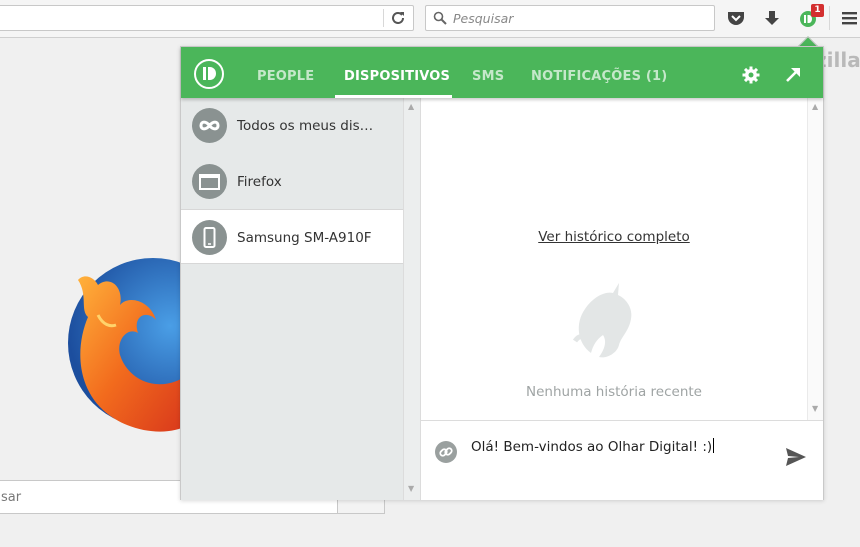  What do you see at coordinates (570, 18) in the screenshot?
I see `search-box: Pesquisar` at bounding box center [570, 18].